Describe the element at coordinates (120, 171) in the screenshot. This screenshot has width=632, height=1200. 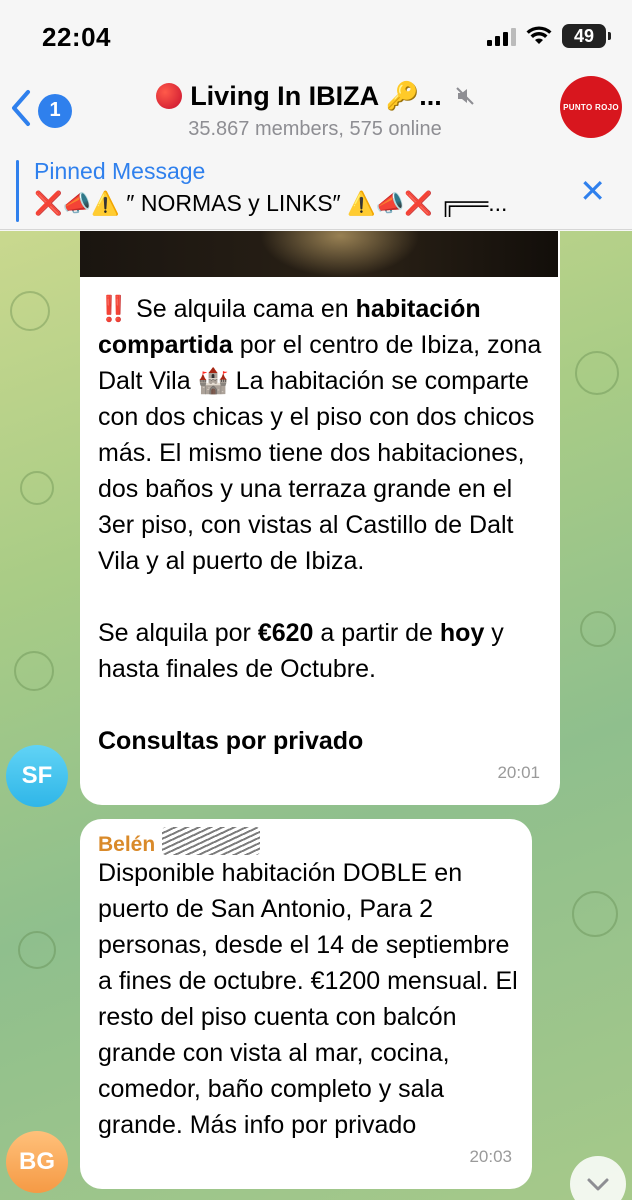
I see `pinned-title: Pinned Message` at that location.